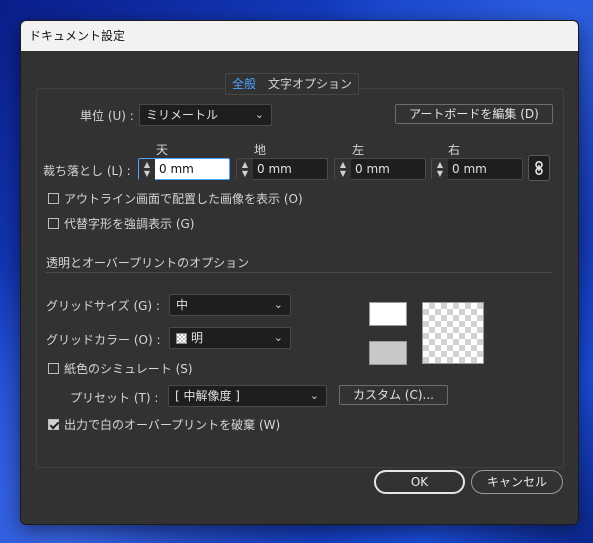  I want to click on grid-color-label: グリッドカラー (O) :, so click(103, 340).